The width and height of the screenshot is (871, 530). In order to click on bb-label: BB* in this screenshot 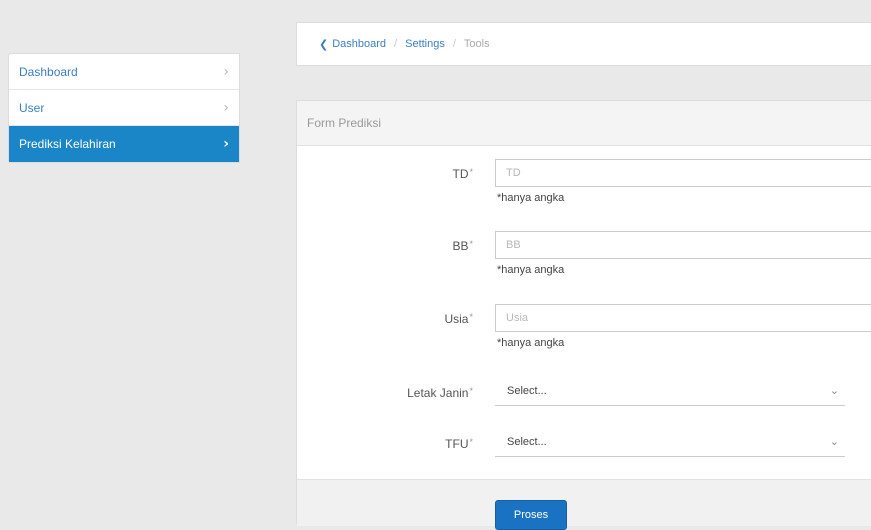, I will do `click(462, 246)`.